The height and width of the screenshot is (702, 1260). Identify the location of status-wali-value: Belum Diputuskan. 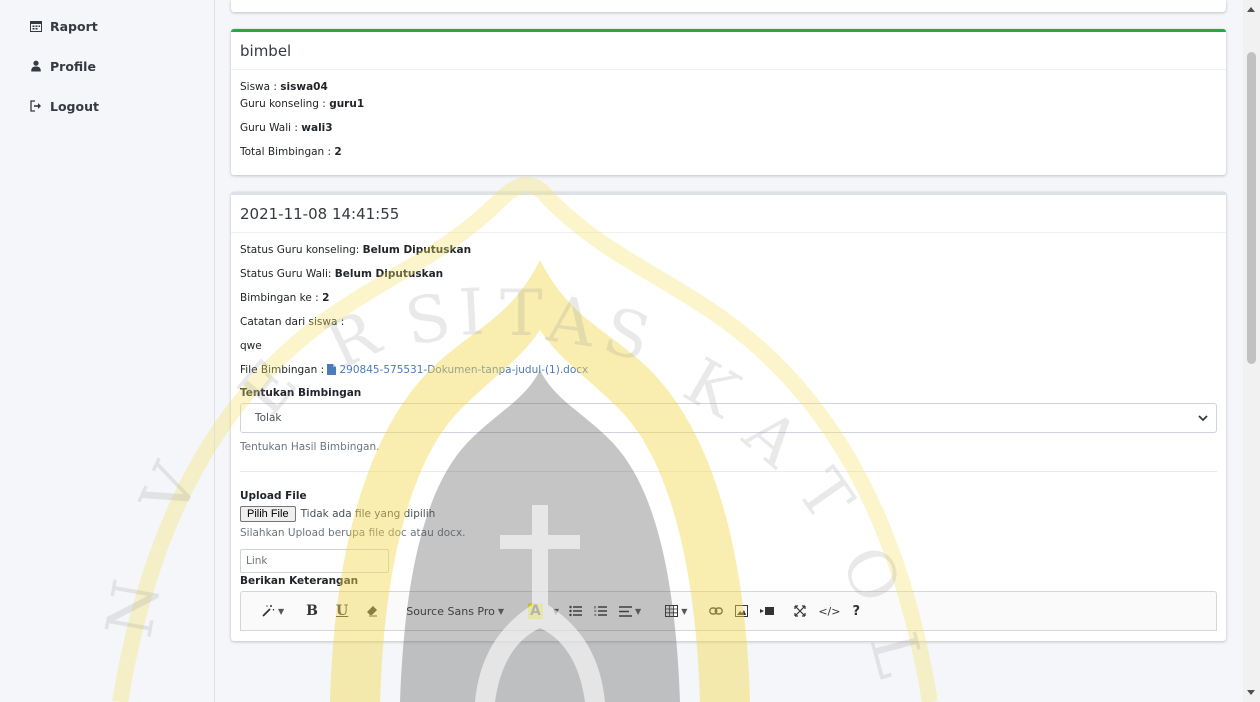
(389, 274).